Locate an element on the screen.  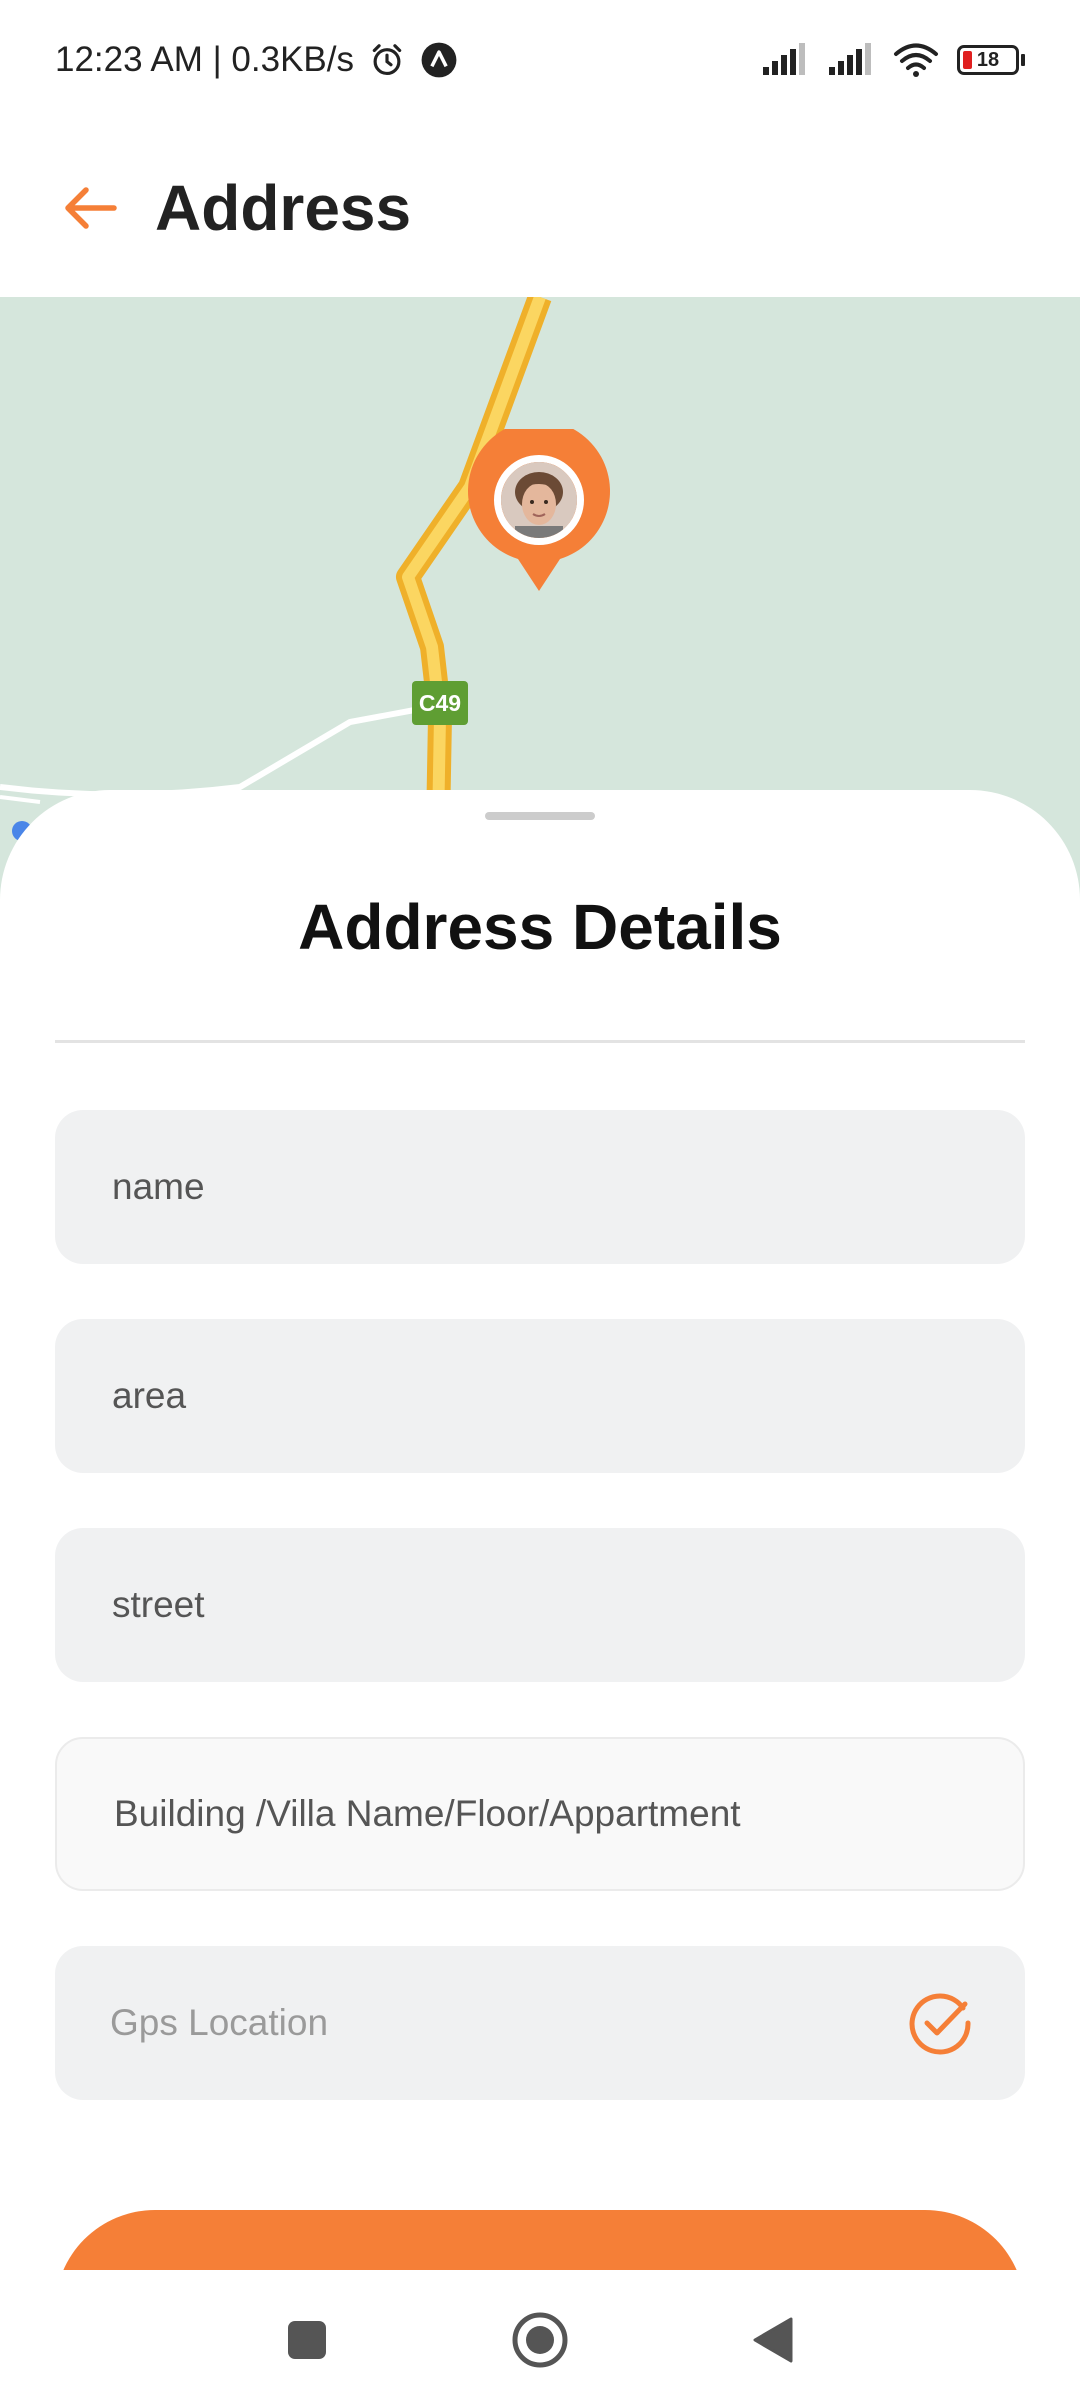
circle-icon is located at coordinates (540, 2340).